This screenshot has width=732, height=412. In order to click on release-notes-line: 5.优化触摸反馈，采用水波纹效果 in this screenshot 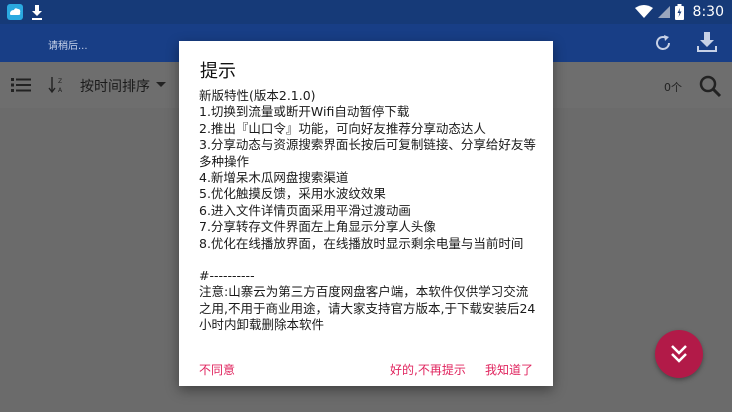, I will do `click(292, 194)`.